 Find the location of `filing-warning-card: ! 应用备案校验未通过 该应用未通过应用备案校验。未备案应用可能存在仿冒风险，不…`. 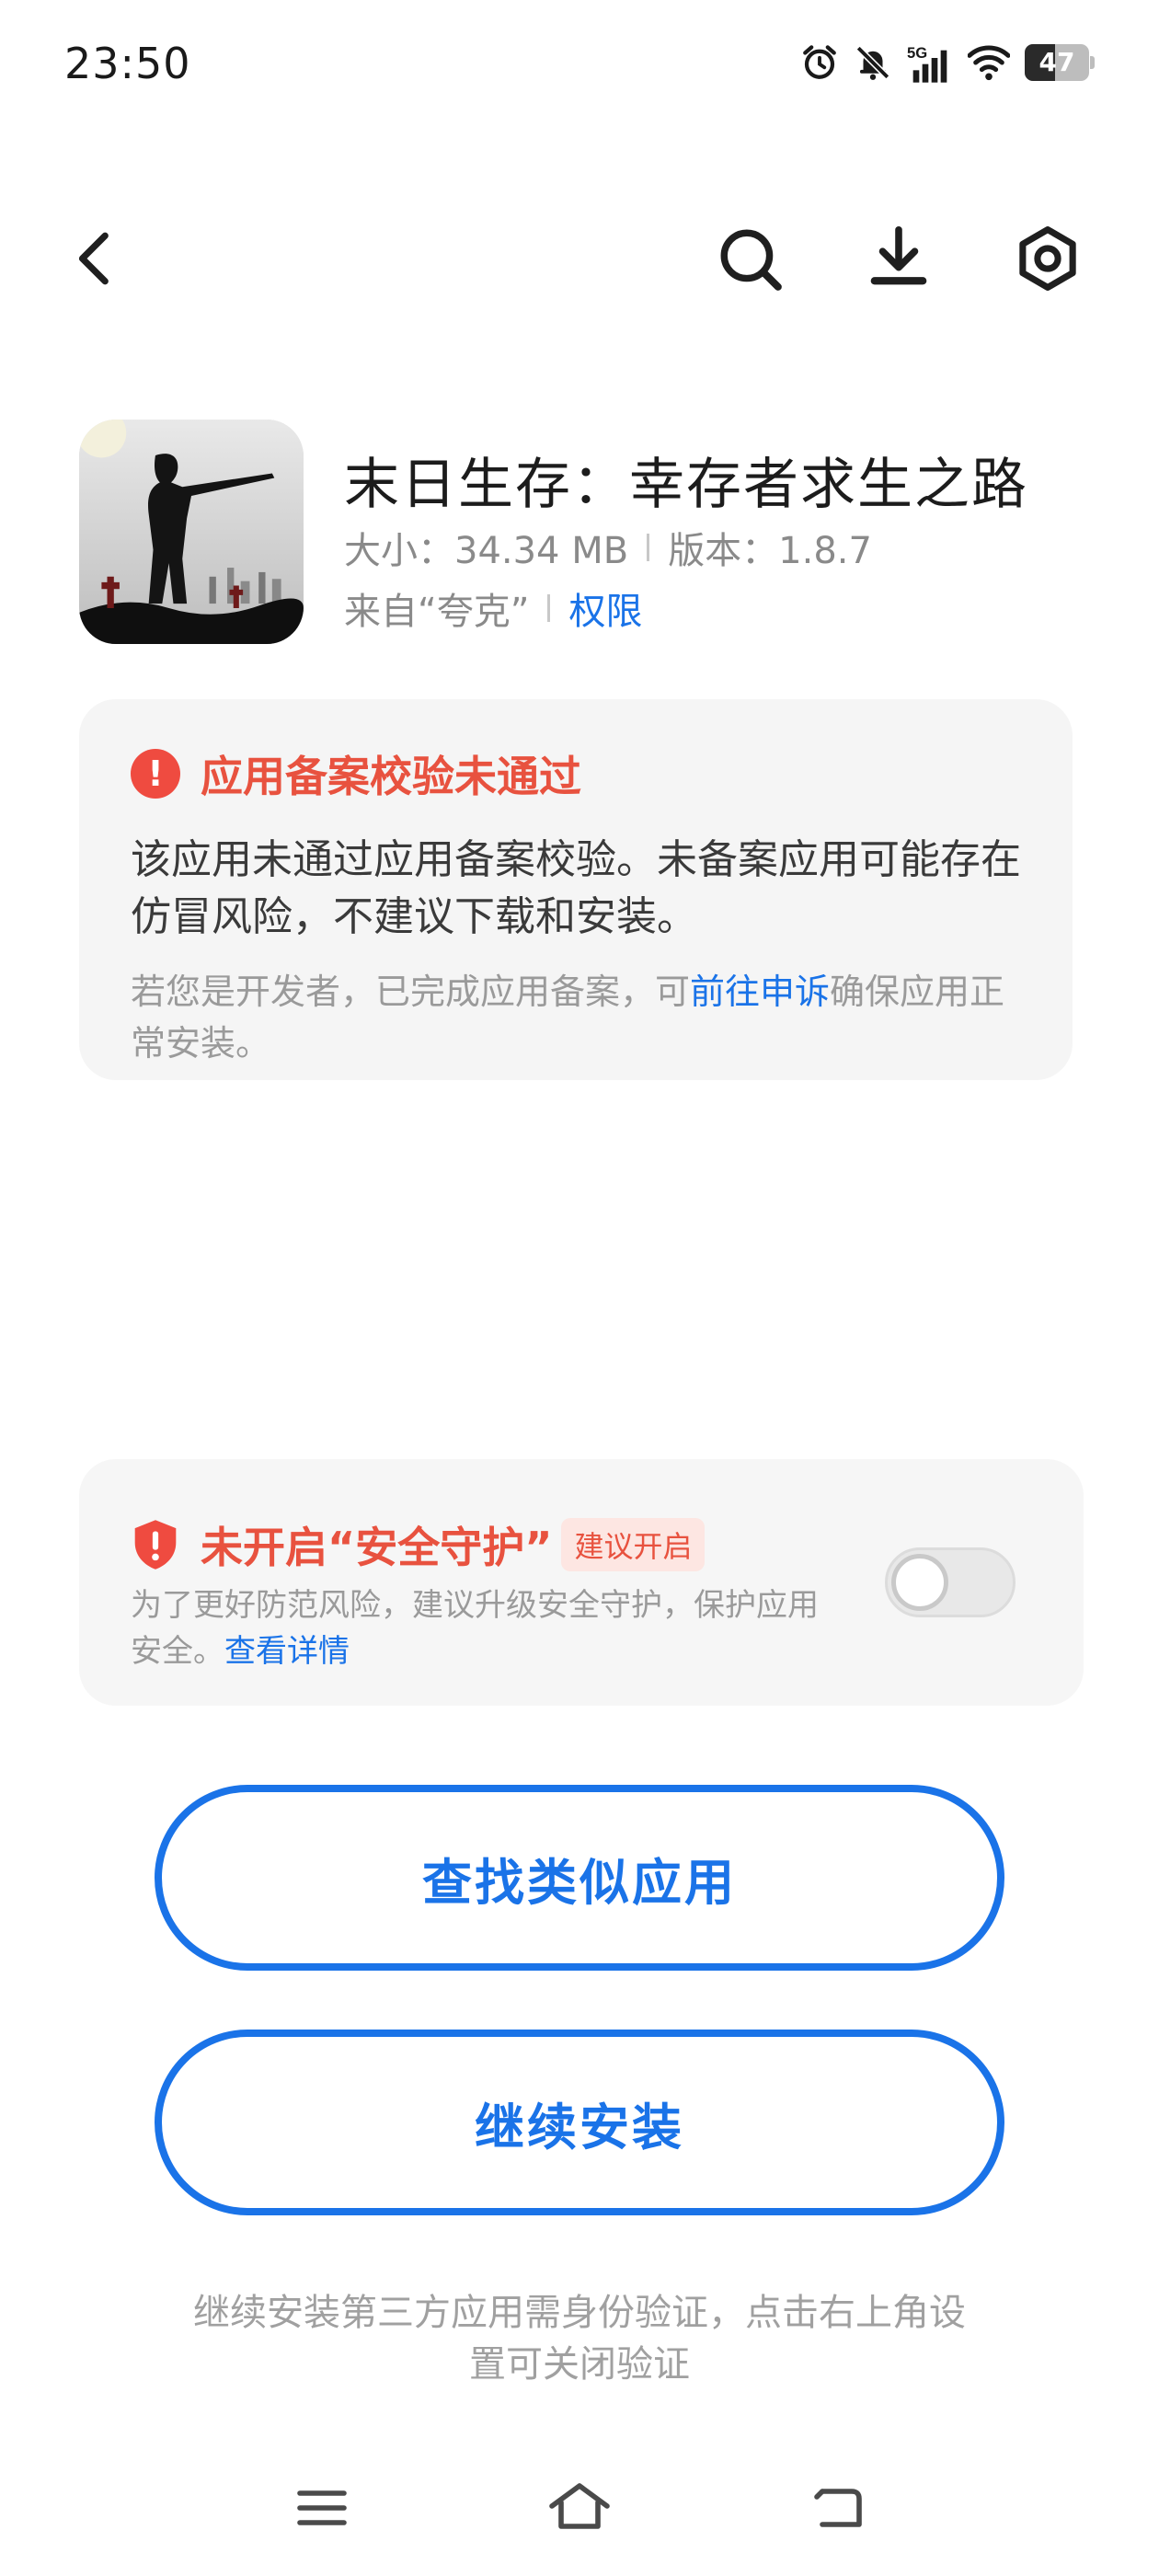

filing-warning-card: ! 应用备案校验未通过 该应用未通过应用备案校验。未备案应用可能存在仿冒风险，不… is located at coordinates (576, 889).